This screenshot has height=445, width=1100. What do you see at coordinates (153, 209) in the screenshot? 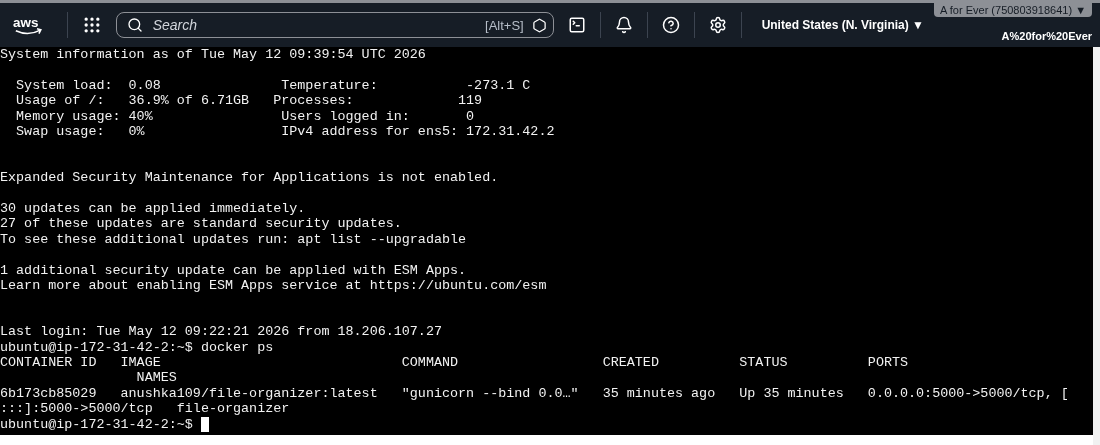
I see `terminal-line: 30 updates can be applied immediately.` at bounding box center [153, 209].